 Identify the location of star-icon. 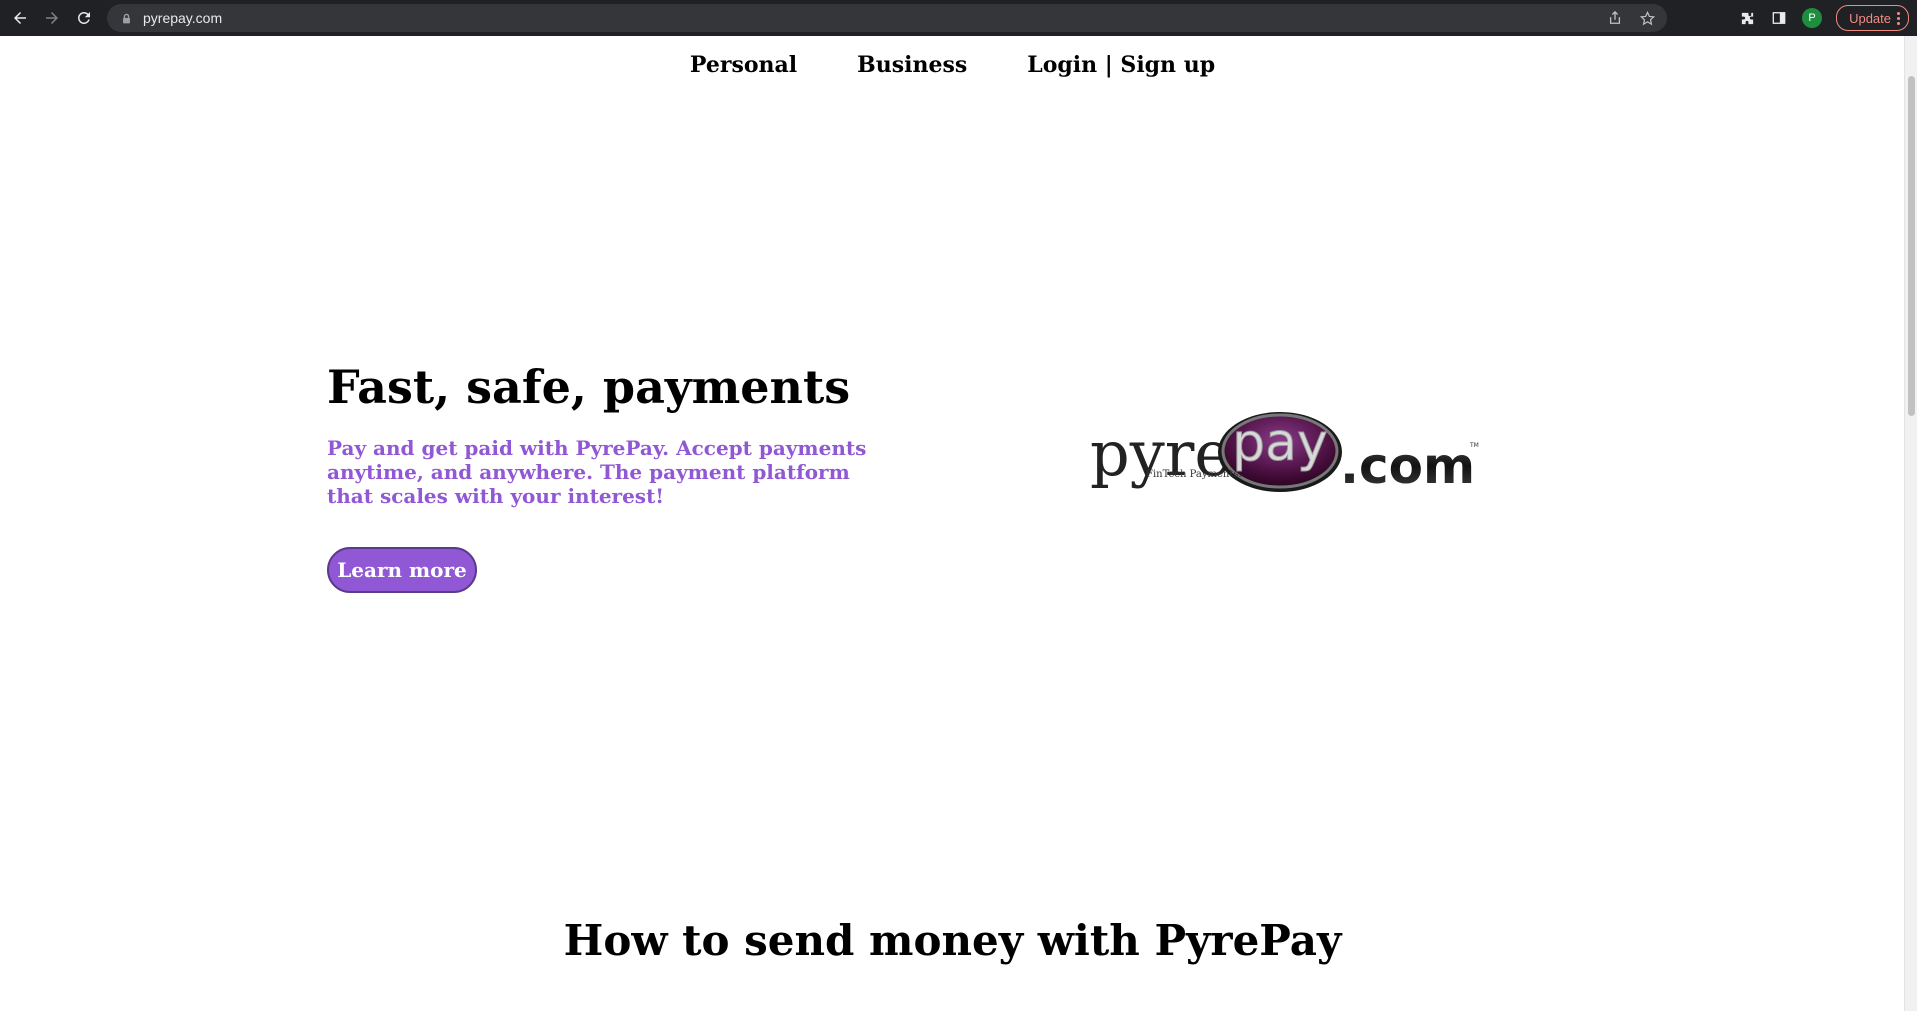
(1647, 18).